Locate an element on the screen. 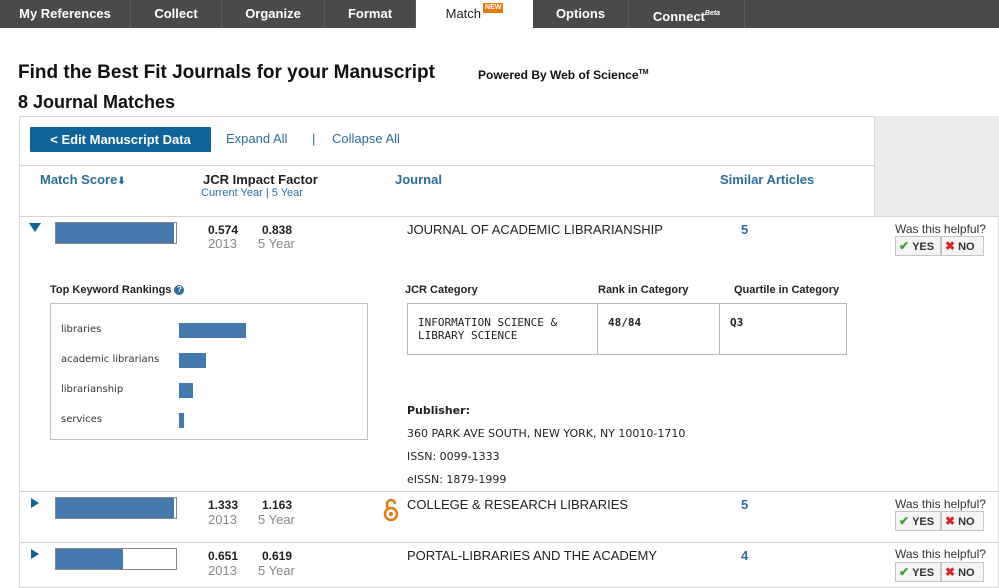 The image size is (999, 588). match-score-header: Match Score⬇ is located at coordinates (83, 179).